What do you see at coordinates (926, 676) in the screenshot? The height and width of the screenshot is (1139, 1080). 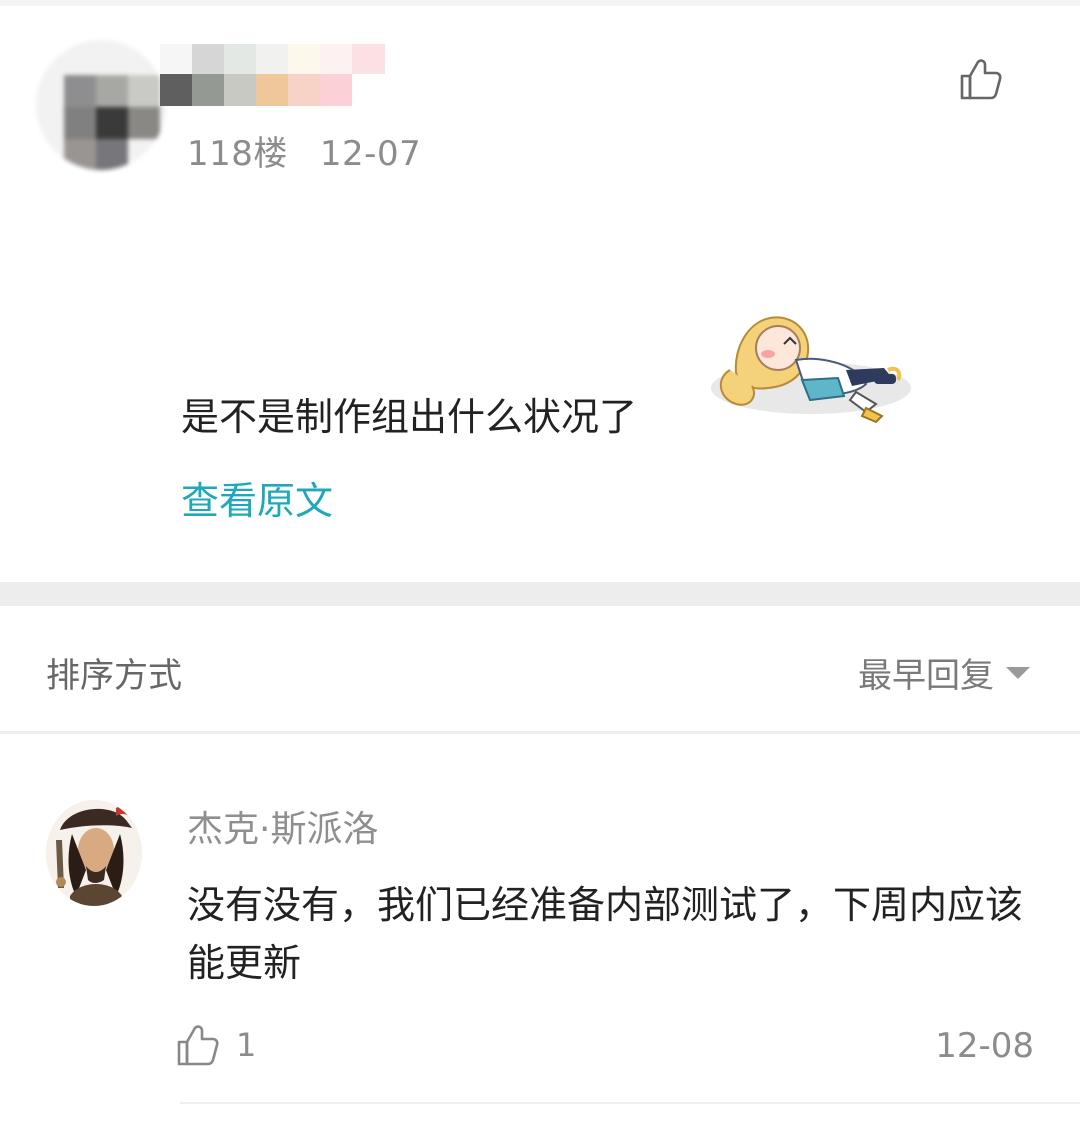 I see `sort-selected-value: 最早回复` at bounding box center [926, 676].